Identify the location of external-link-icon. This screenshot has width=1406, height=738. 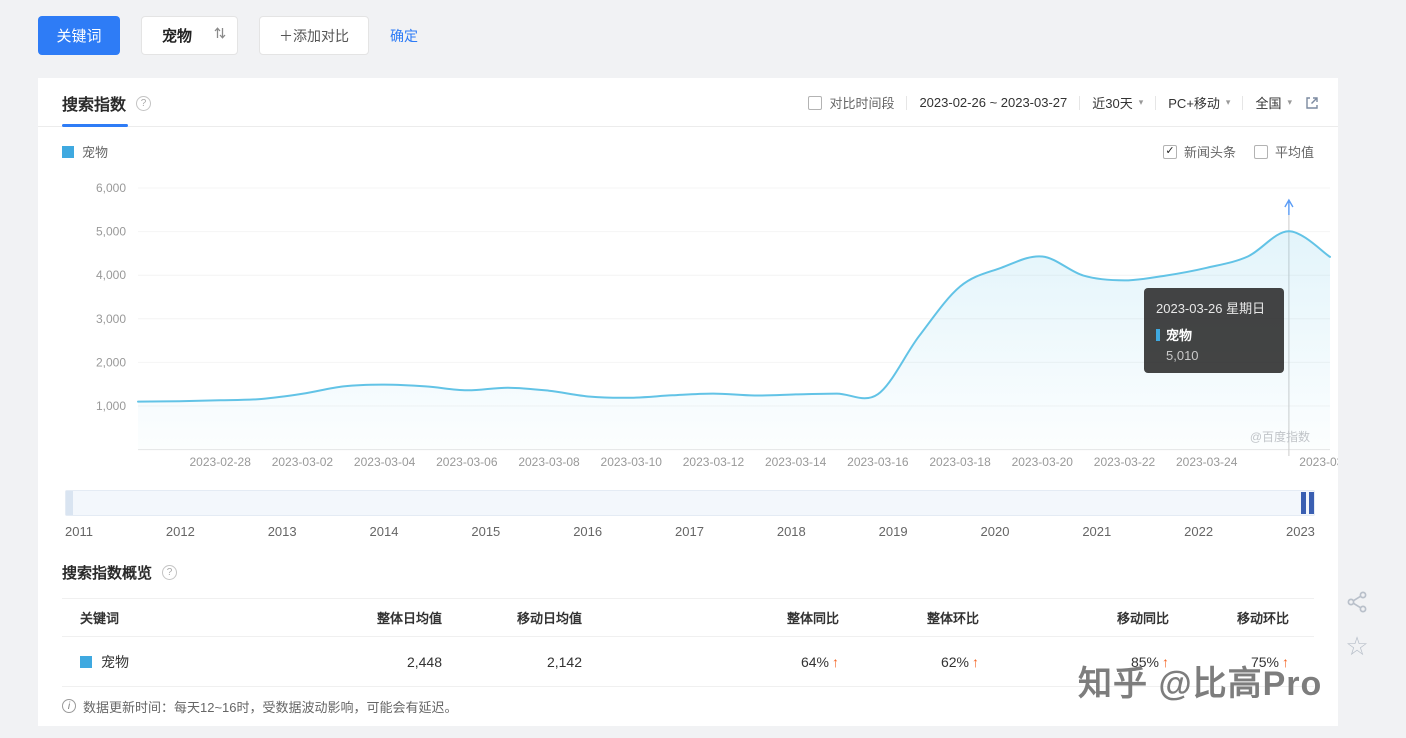
(1312, 103).